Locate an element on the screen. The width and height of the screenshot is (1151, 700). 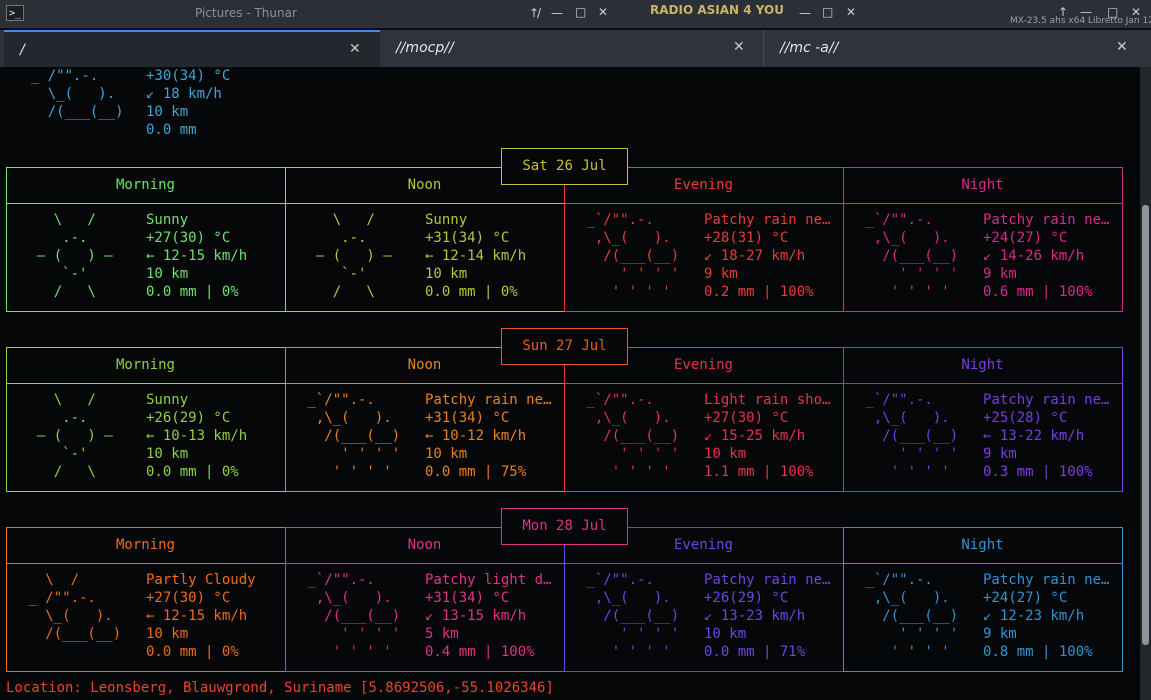
period-wind: ↙ 18-27 km/h is located at coordinates (755, 256).